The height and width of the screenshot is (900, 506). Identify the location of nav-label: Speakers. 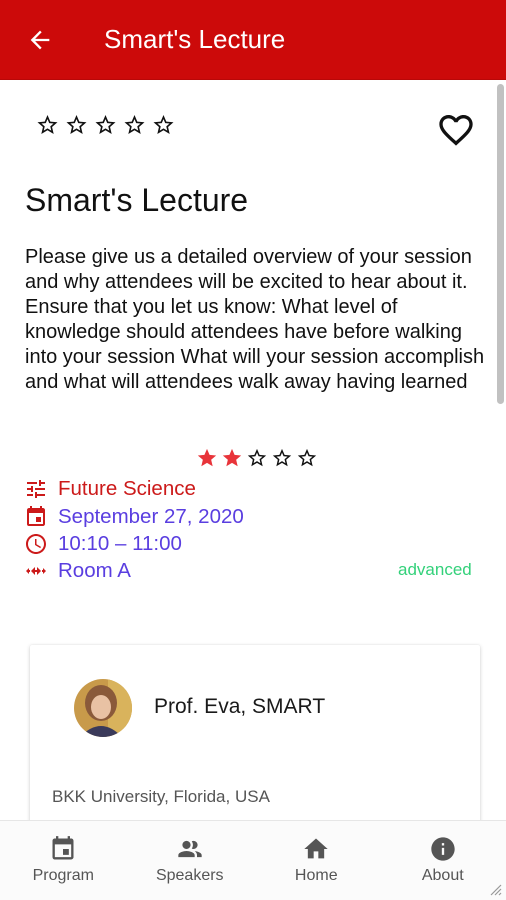
(189, 875).